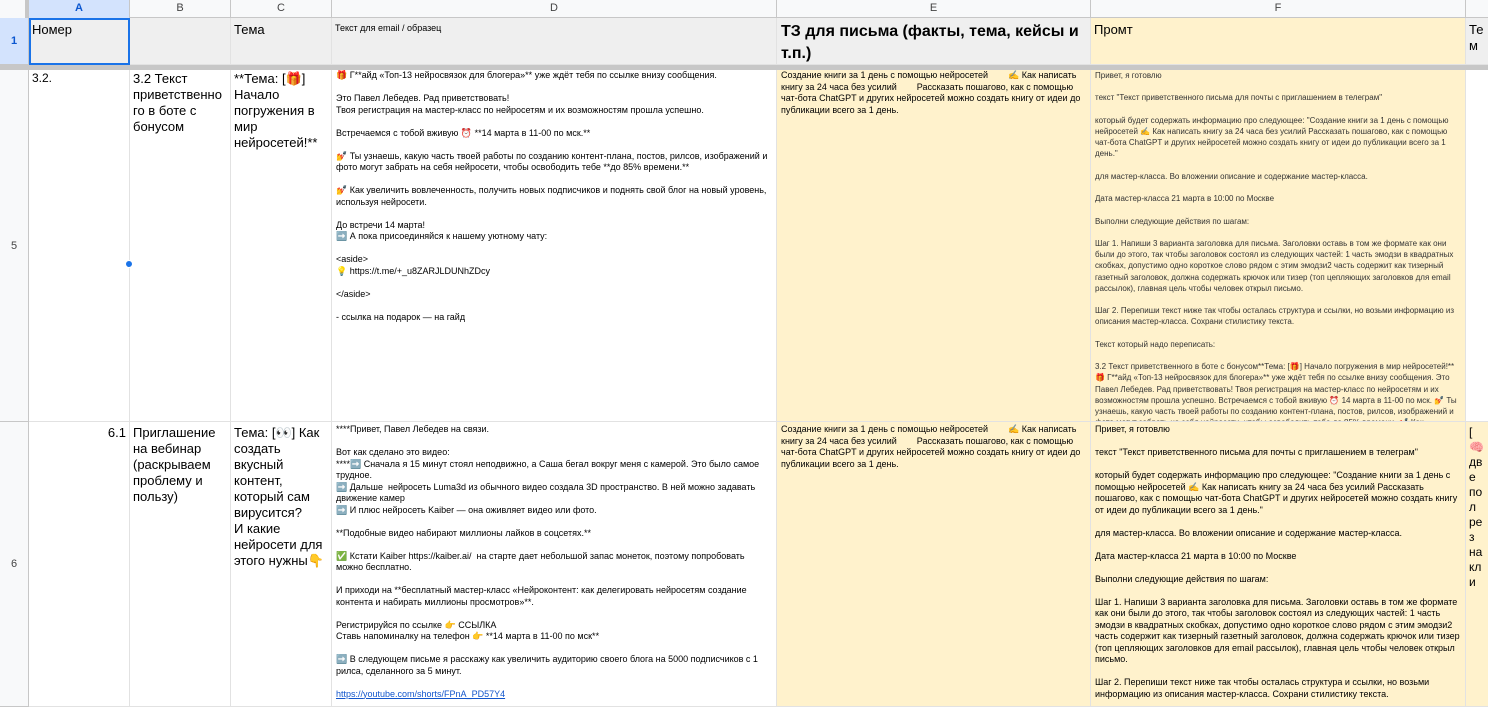 The width and height of the screenshot is (1488, 707). What do you see at coordinates (1477, 41) in the screenshot?
I see `cell-g1: Тем` at bounding box center [1477, 41].